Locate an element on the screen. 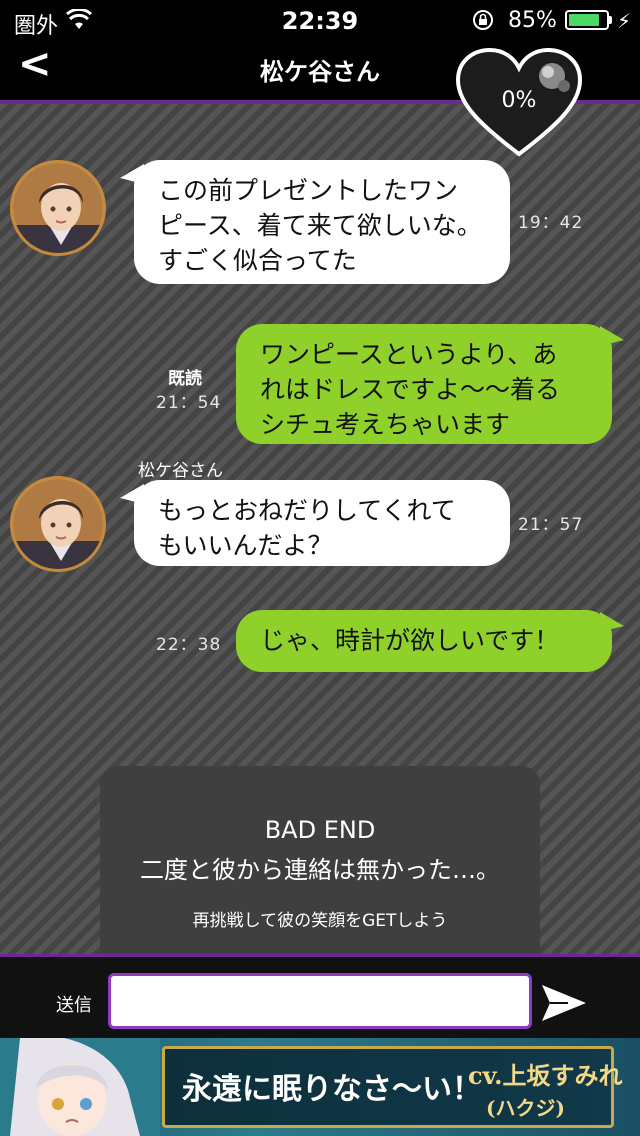  message-line: もっとおねだりしてくれて is located at coordinates (307, 511).